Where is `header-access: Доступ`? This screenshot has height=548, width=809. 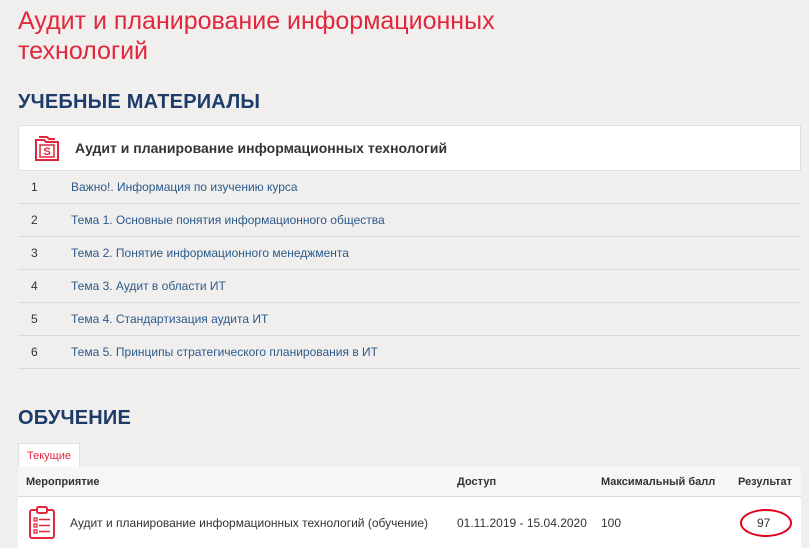 header-access: Доступ is located at coordinates (477, 481).